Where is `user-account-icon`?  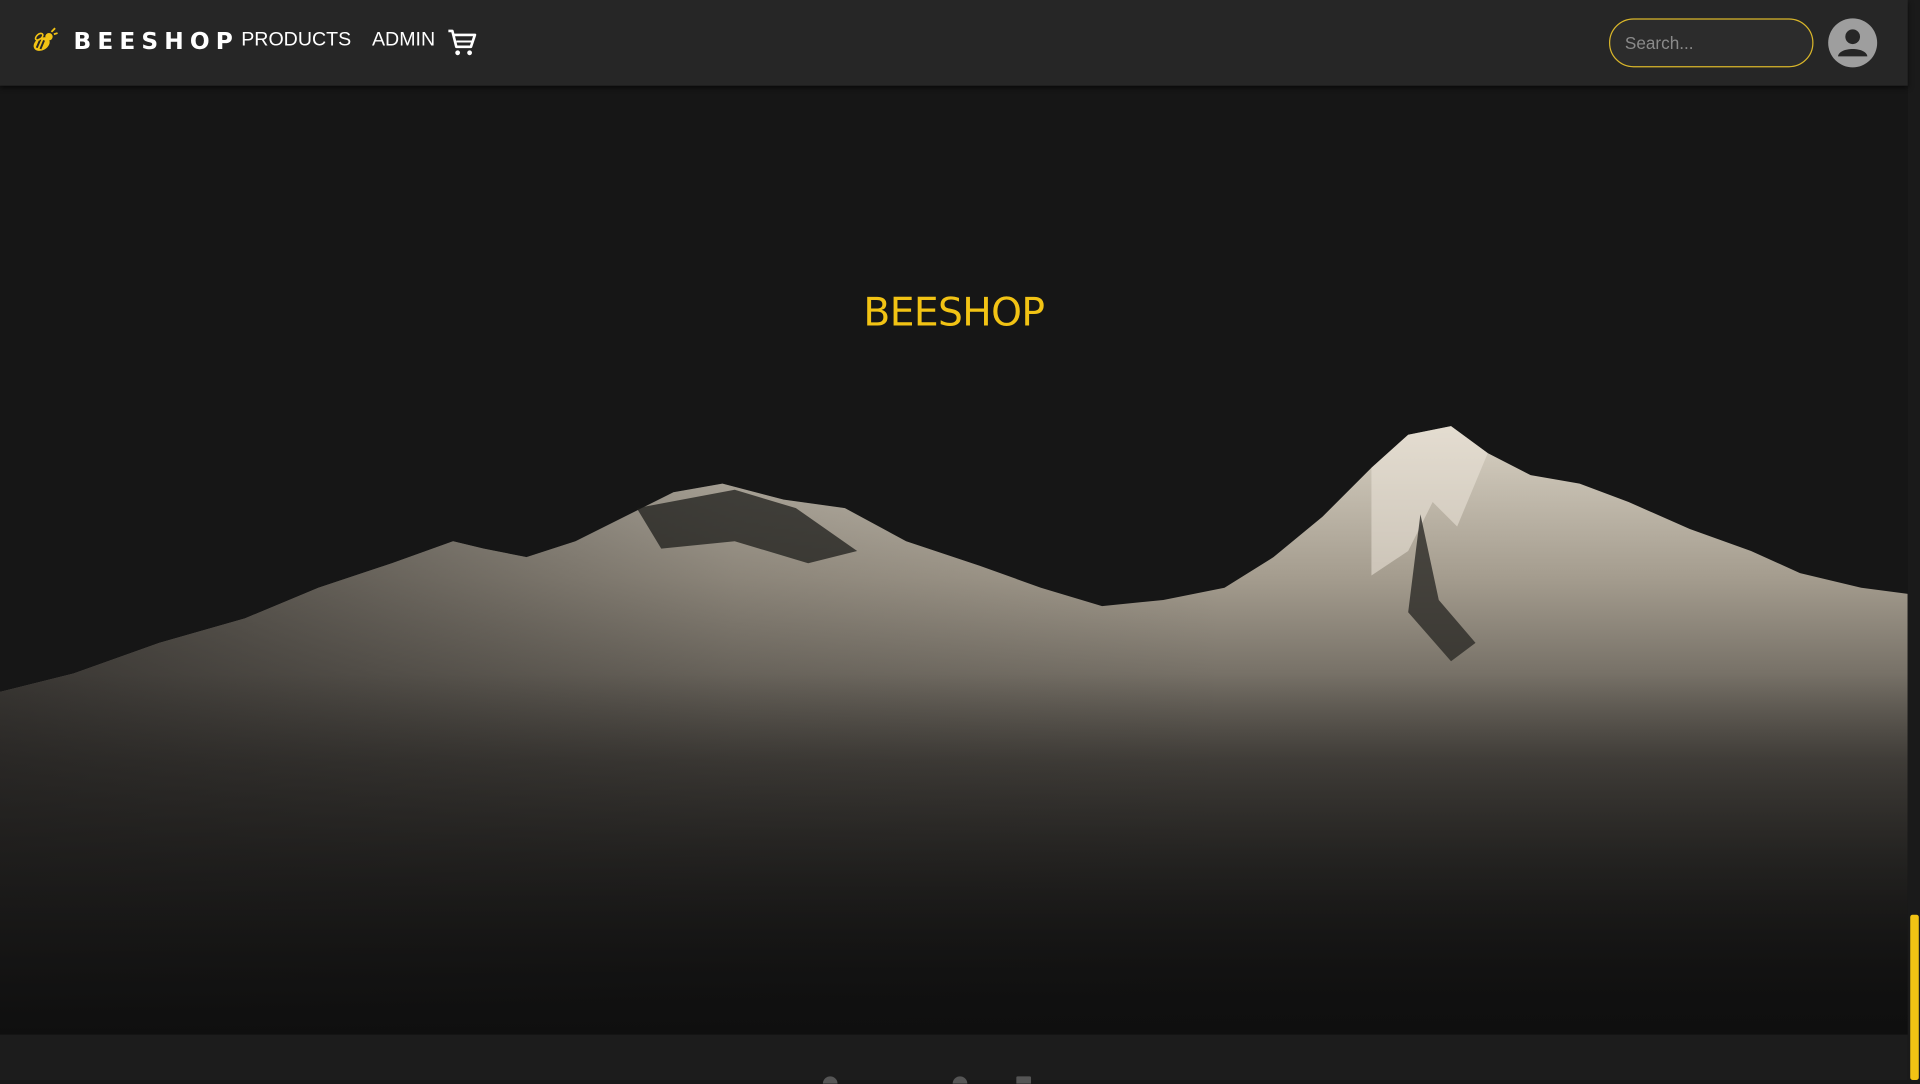 user-account-icon is located at coordinates (1852, 43).